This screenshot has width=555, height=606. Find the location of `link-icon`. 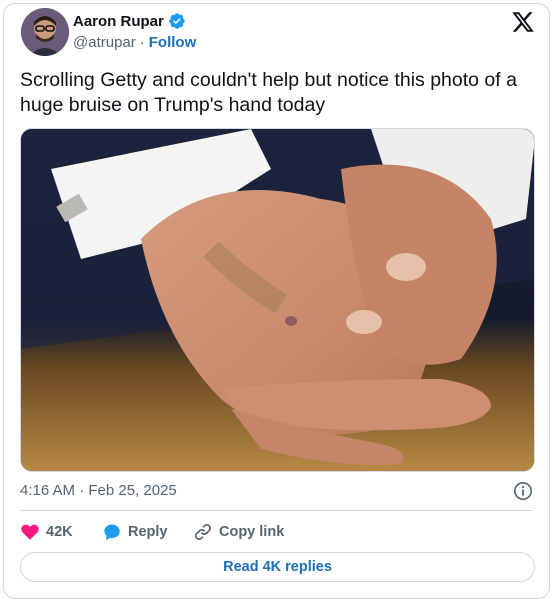

link-icon is located at coordinates (203, 532).